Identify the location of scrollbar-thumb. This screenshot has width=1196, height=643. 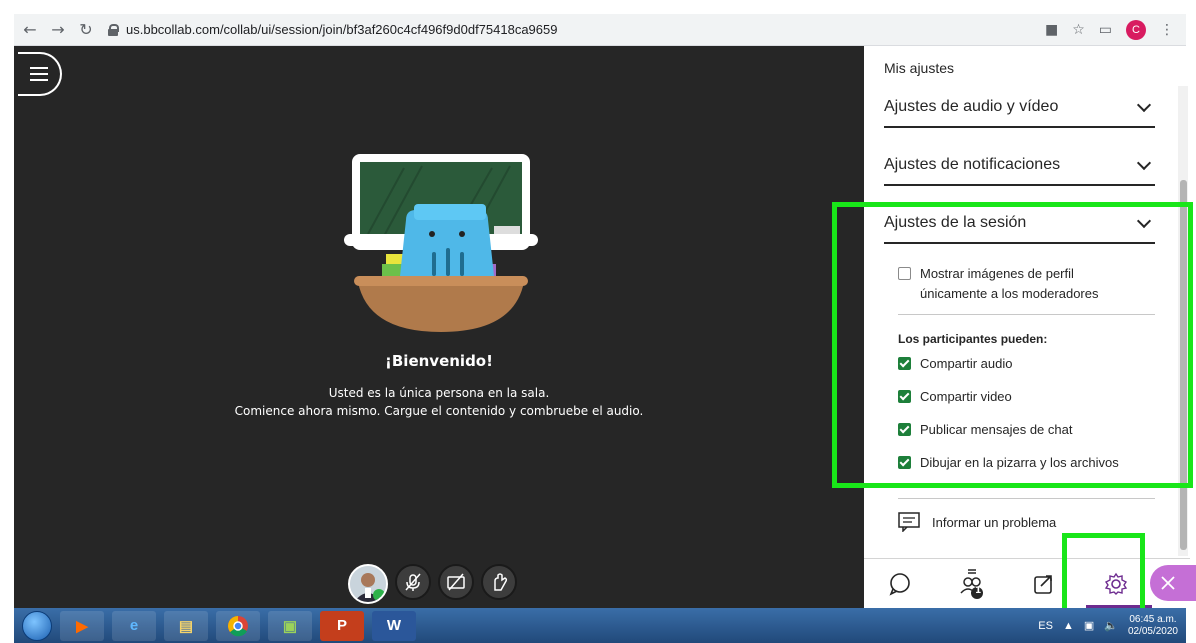
(1183, 365).